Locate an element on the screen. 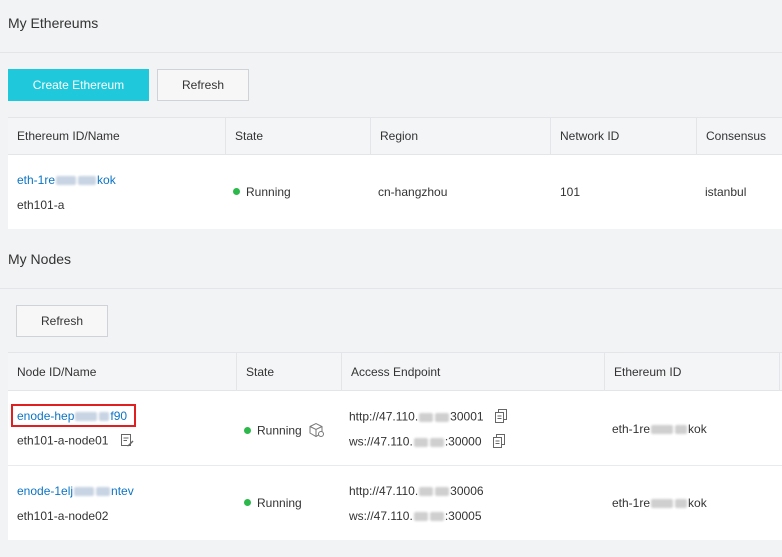 Image resolution: width=782 pixels, height=557 pixels. http-endpoint: http://47.110. 30001 is located at coordinates (428, 417).